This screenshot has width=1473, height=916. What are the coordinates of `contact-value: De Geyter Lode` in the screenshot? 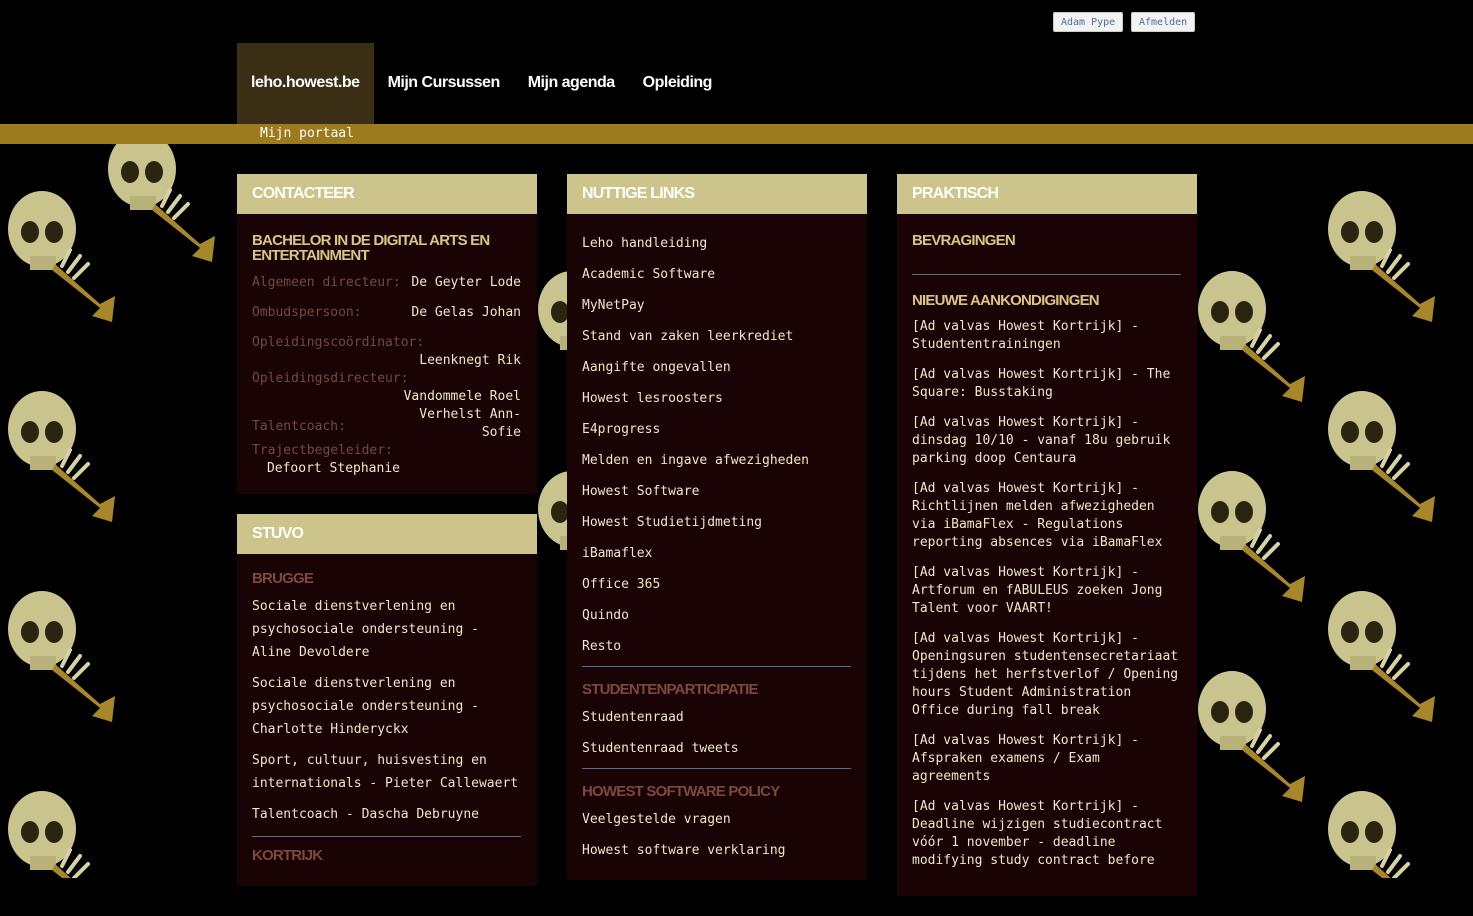 It's located at (466, 282).